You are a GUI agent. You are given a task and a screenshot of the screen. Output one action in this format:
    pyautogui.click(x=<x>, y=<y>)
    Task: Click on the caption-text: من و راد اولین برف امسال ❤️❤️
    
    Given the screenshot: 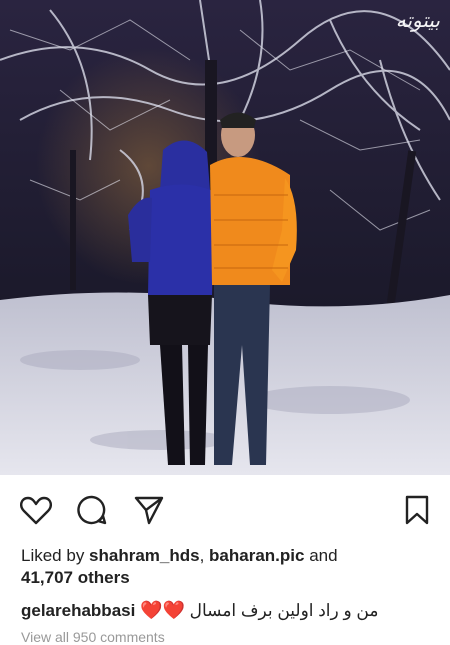 What is the action you would take?
    pyautogui.click(x=259, y=610)
    